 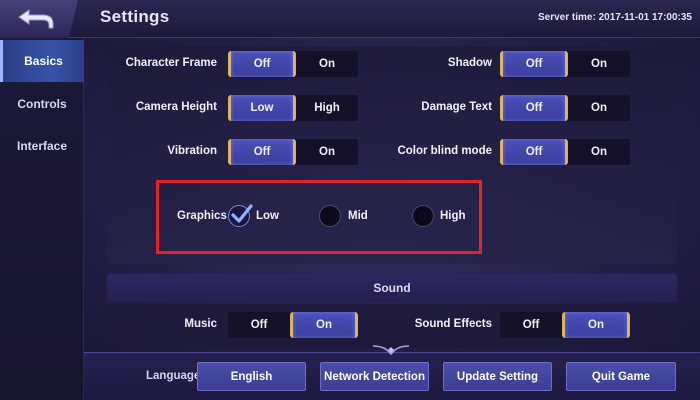 What do you see at coordinates (453, 216) in the screenshot?
I see `graphics-high-label: High` at bounding box center [453, 216].